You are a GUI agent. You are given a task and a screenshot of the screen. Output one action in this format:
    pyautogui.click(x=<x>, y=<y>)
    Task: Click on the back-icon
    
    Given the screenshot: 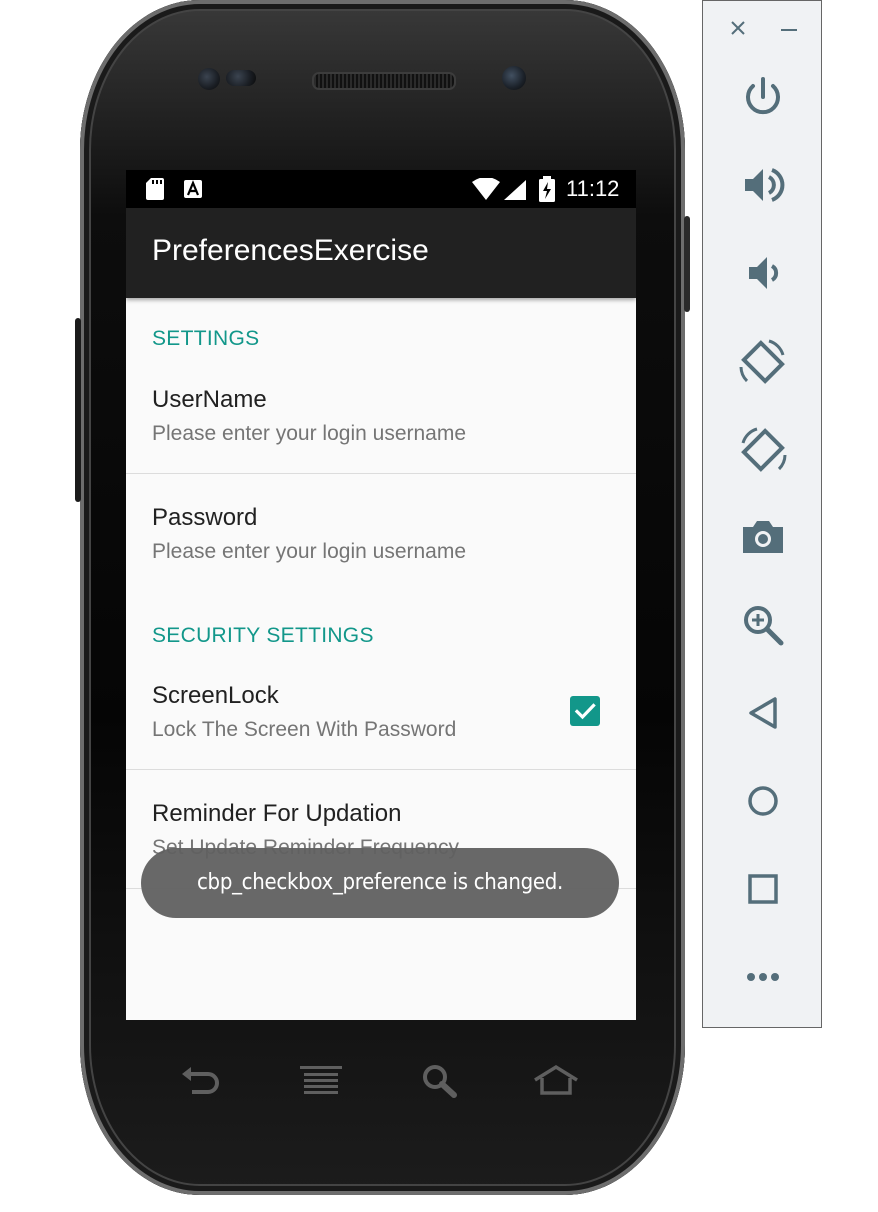 What is the action you would take?
    pyautogui.click(x=201, y=1081)
    